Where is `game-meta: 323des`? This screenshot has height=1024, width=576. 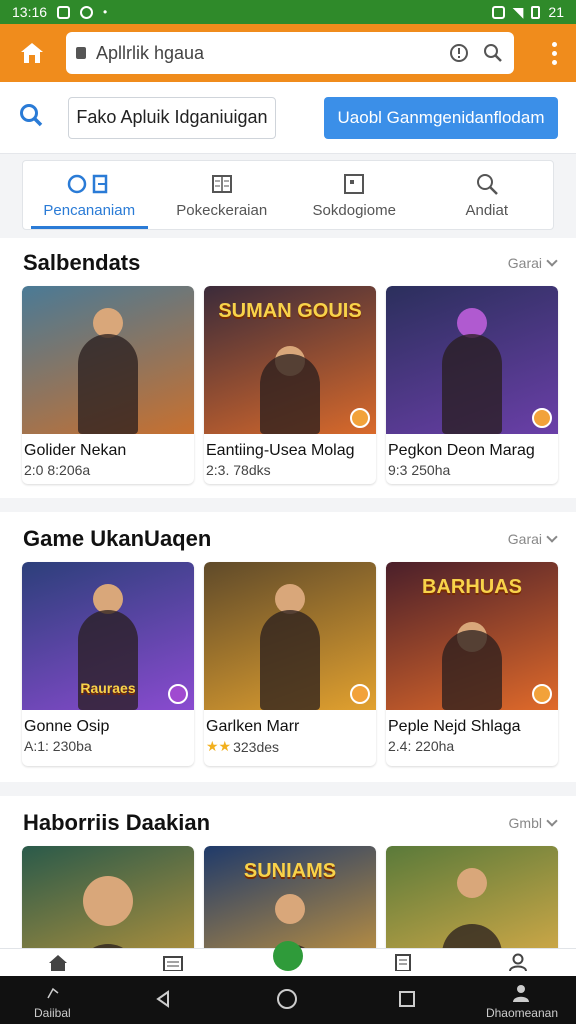
game-meta: 323des is located at coordinates (256, 746).